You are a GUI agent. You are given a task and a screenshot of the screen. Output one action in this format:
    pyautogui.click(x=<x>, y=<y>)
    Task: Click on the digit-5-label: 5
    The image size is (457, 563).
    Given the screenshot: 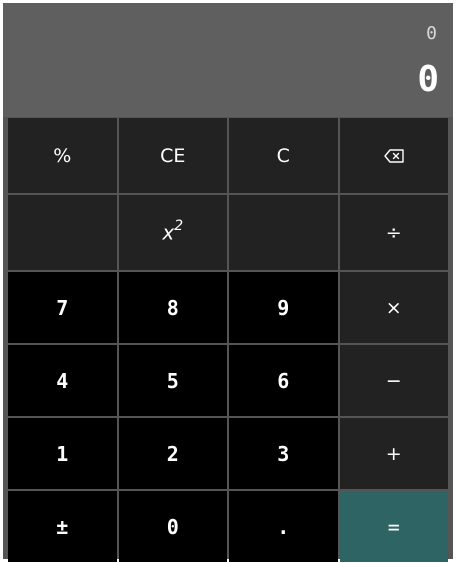 What is the action you would take?
    pyautogui.click(x=172, y=380)
    